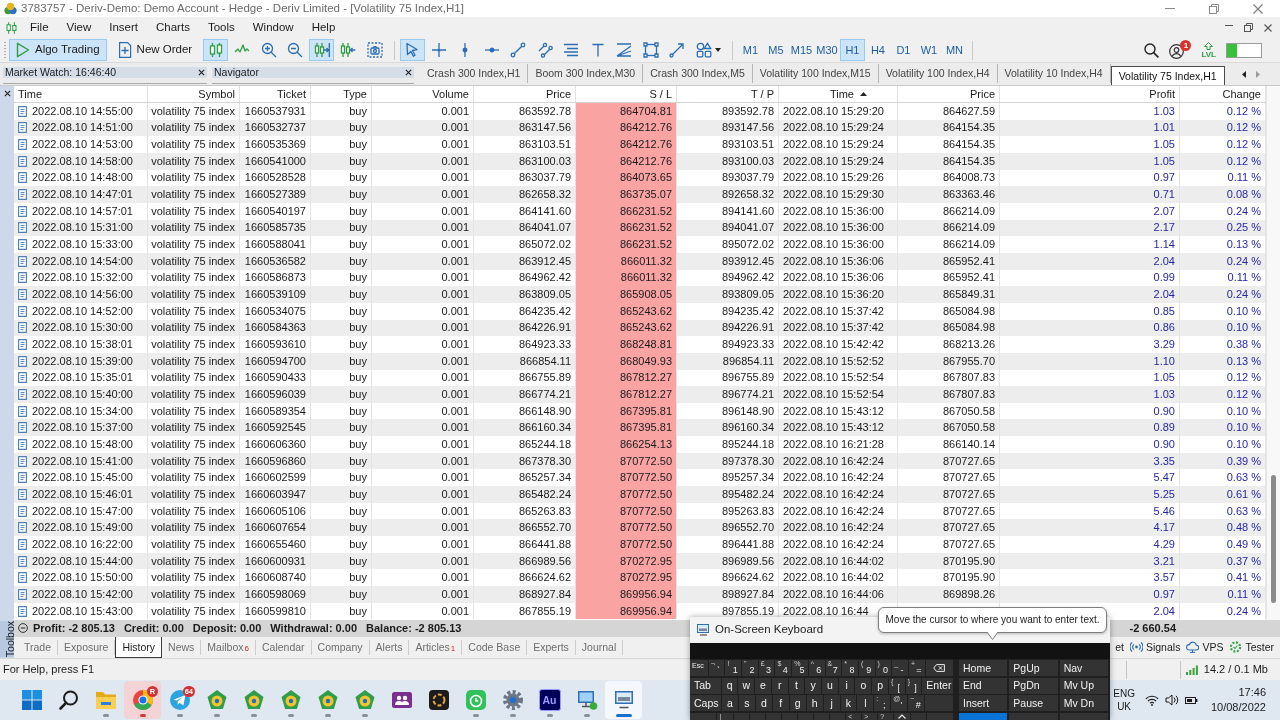  I want to click on keyboard-key: PgUp, so click(1033, 668).